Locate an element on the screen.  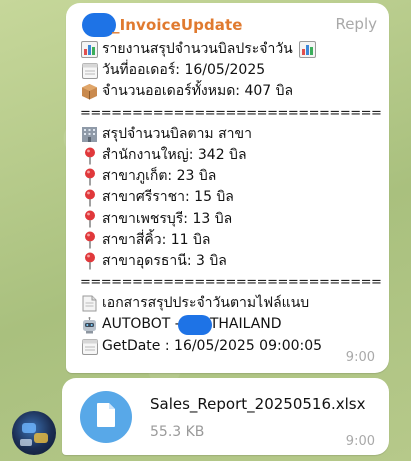
line-text: AUTOBOT - is located at coordinates (141, 324).